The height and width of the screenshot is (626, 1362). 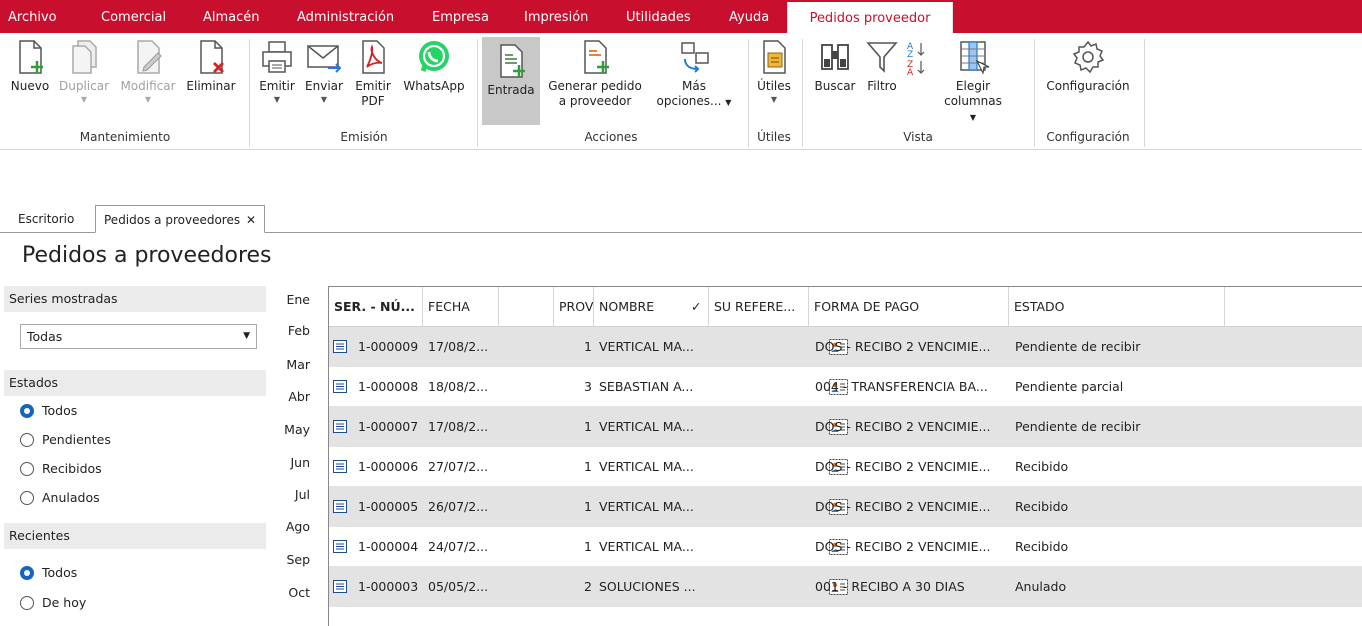 I want to click on utiles-button: Útiles ▼, so click(x=774, y=71).